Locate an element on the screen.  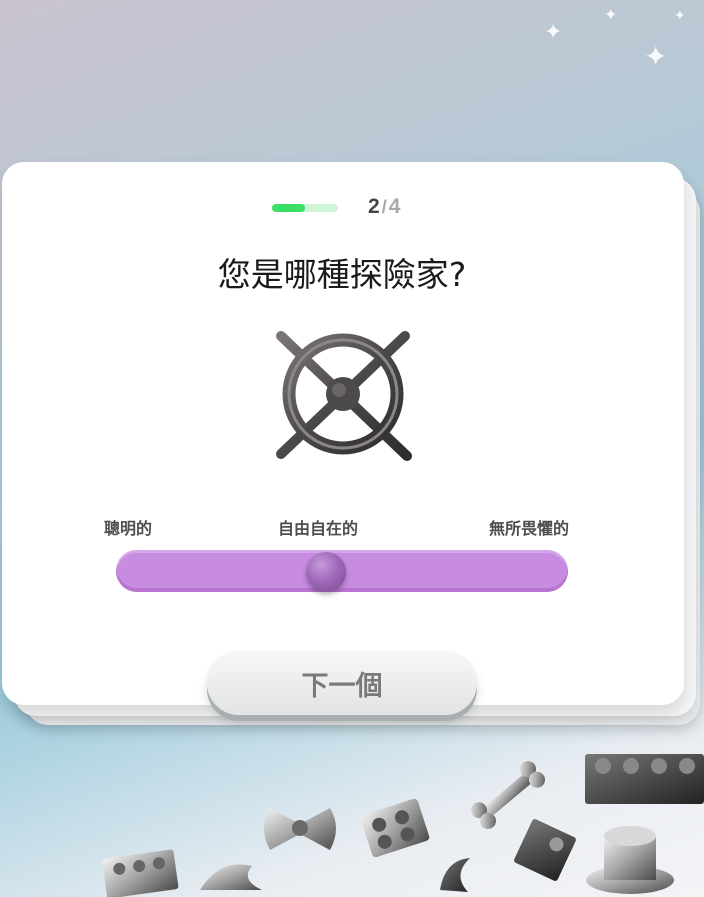
scale-label-middle: 自由自在的 is located at coordinates (318, 528).